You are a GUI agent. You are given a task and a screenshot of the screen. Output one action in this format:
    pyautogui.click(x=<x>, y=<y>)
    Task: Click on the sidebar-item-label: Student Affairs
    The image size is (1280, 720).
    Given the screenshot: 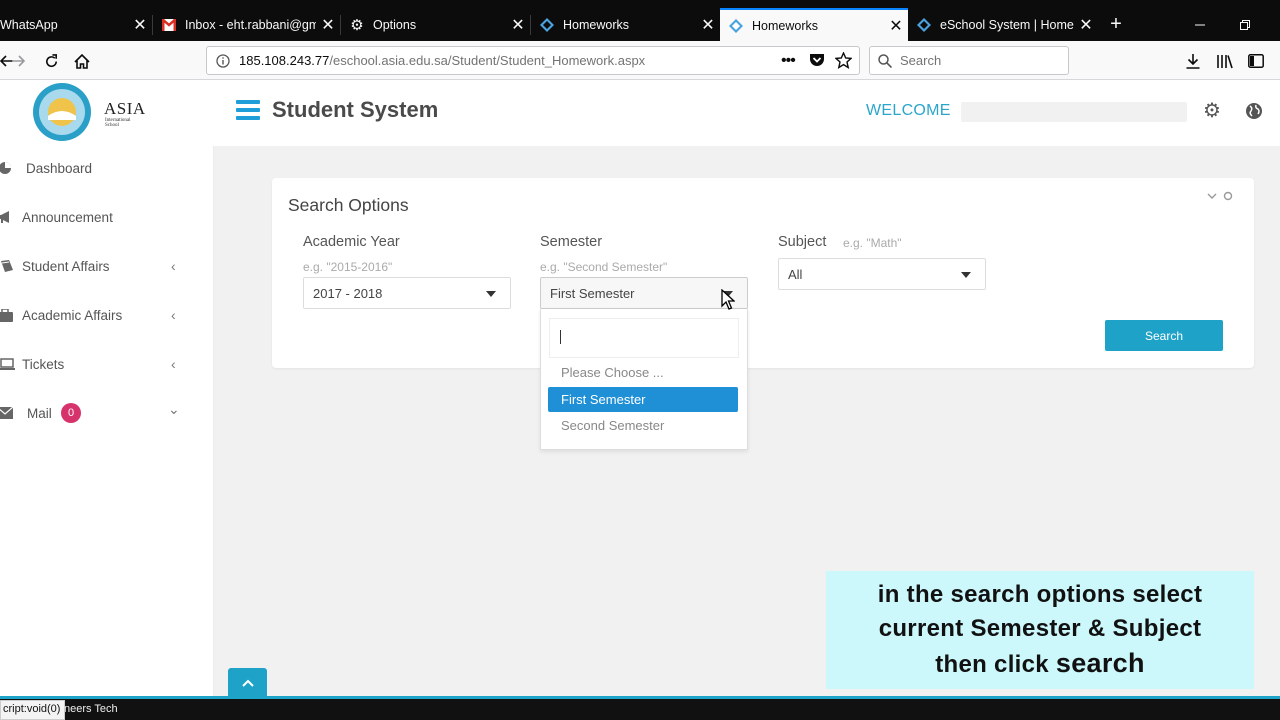 What is the action you would take?
    pyautogui.click(x=66, y=266)
    